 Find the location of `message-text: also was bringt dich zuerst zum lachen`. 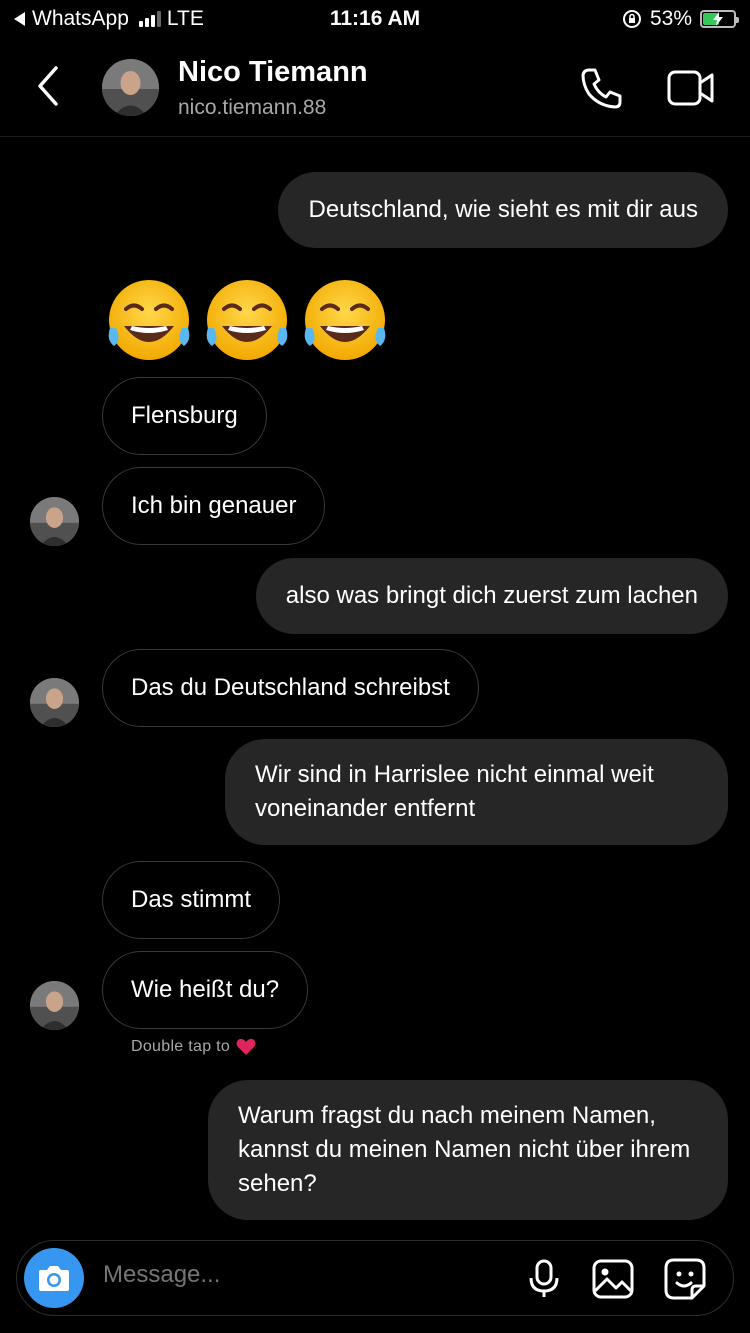

message-text: also was bringt dich zuerst zum lachen is located at coordinates (491, 595).